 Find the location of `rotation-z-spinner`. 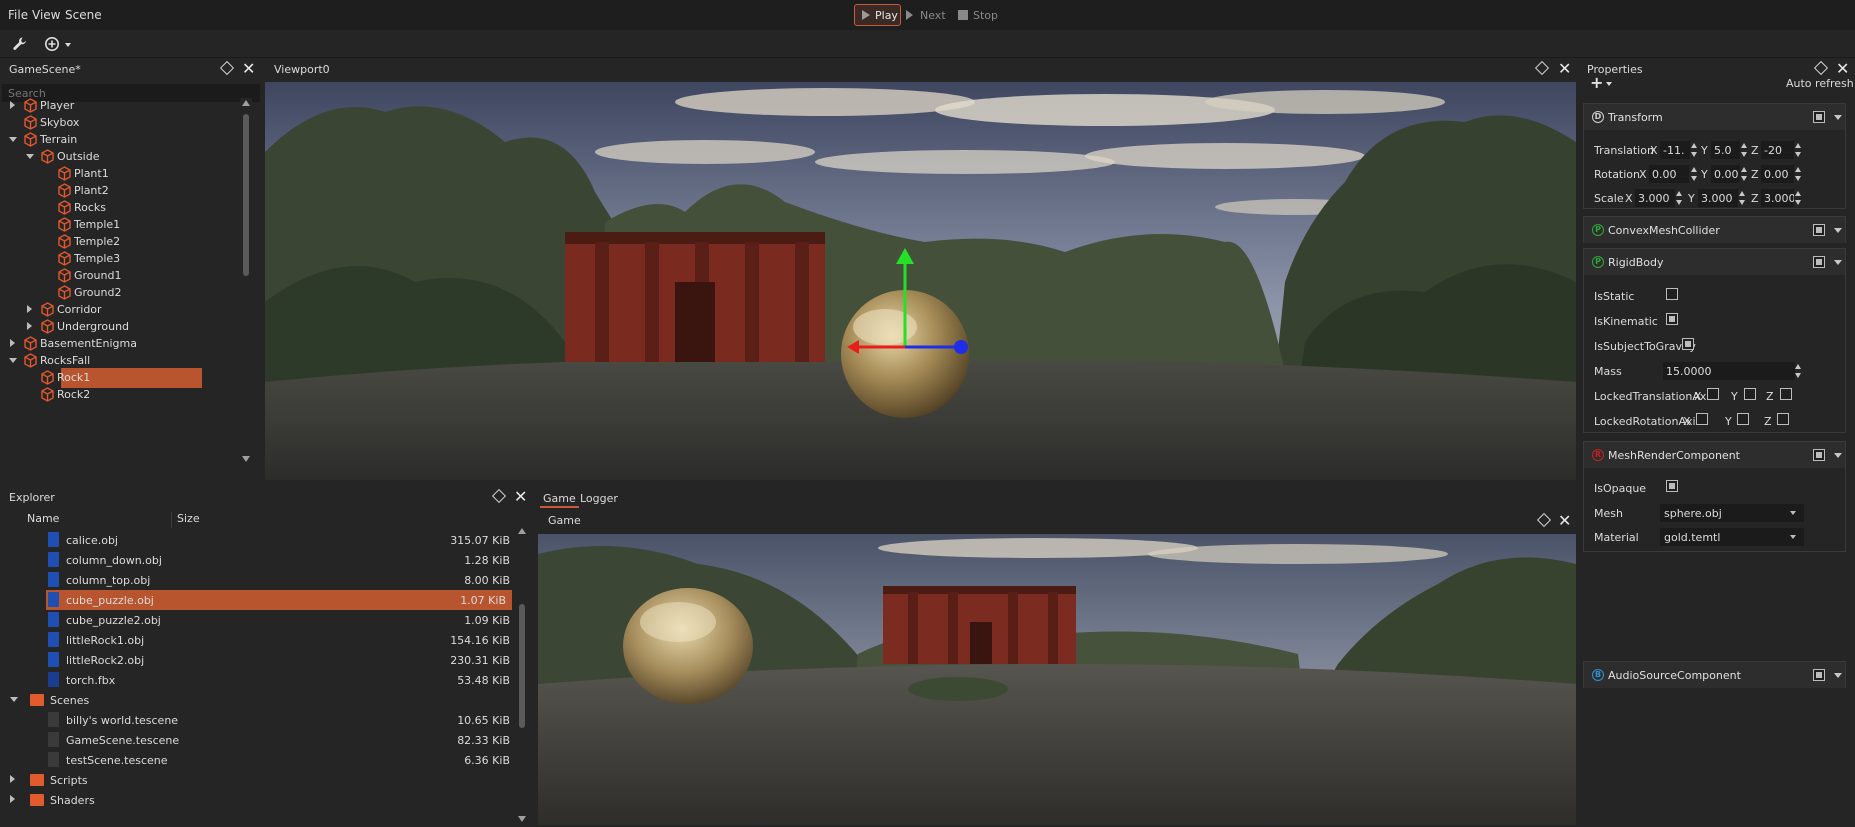

rotation-z-spinner is located at coordinates (1798, 174).